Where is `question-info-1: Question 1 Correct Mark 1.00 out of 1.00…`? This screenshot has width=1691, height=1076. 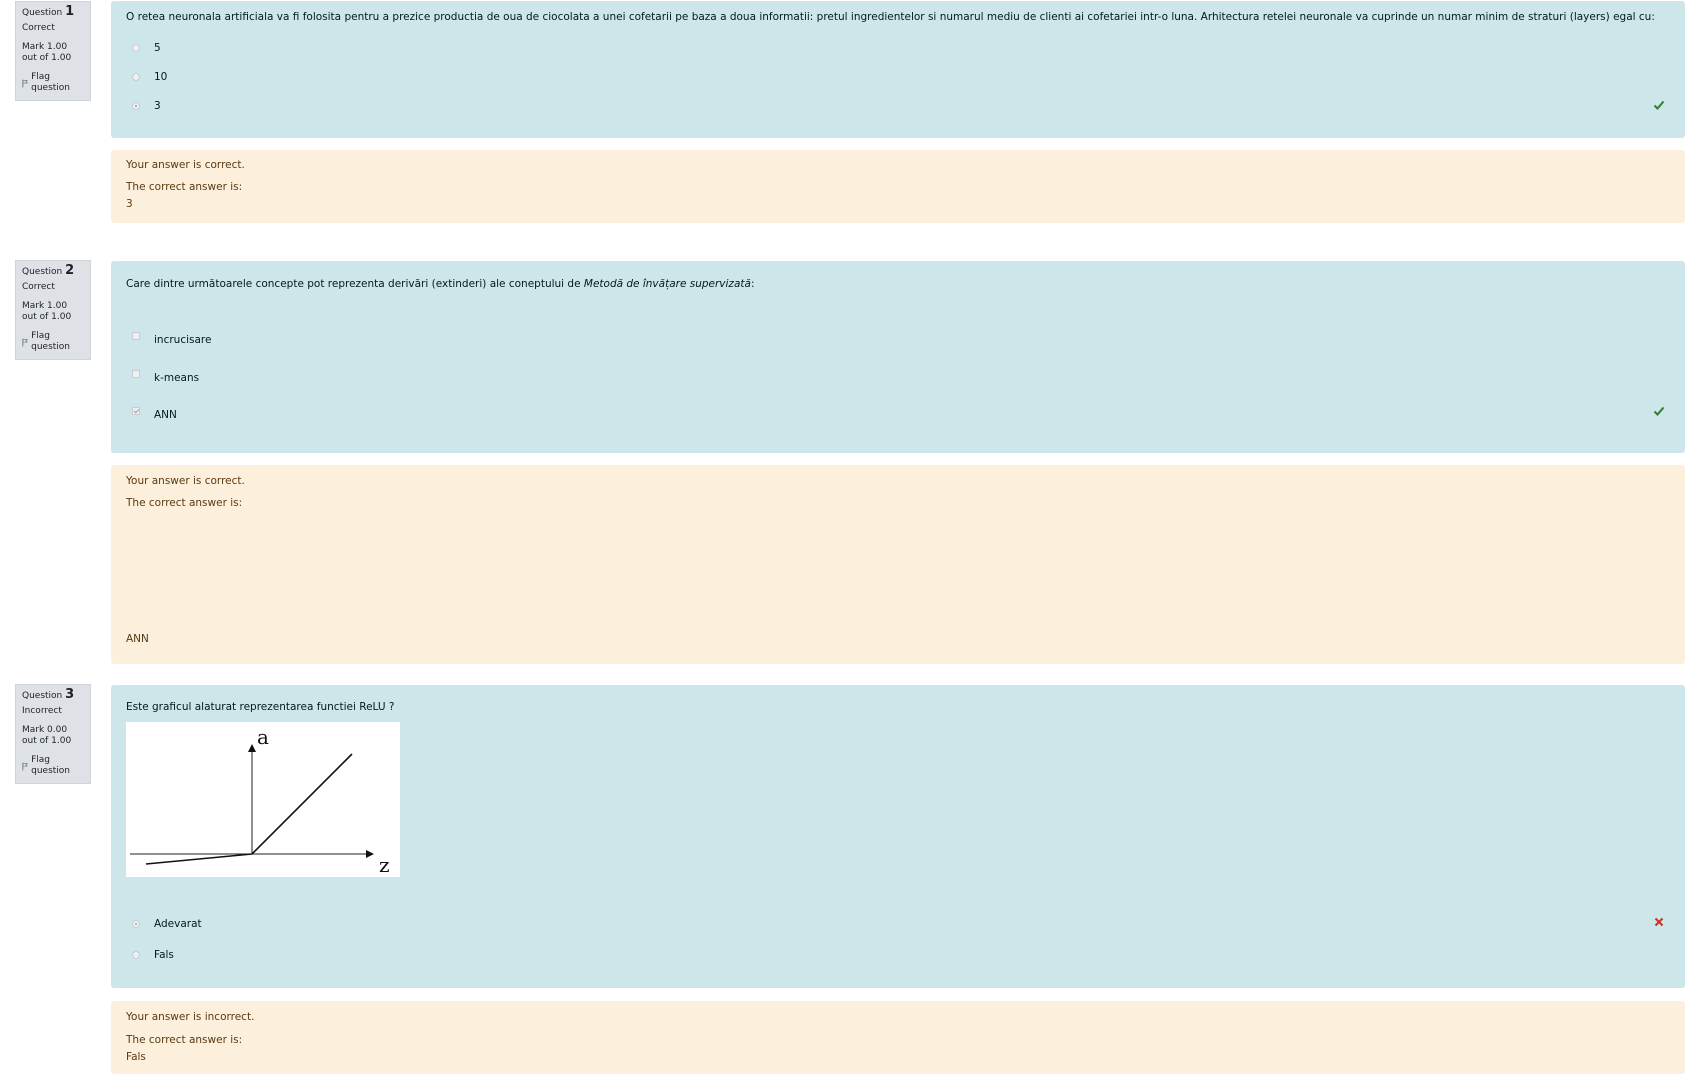 question-info-1: Question 1 Correct Mark 1.00 out of 1.00… is located at coordinates (53, 51).